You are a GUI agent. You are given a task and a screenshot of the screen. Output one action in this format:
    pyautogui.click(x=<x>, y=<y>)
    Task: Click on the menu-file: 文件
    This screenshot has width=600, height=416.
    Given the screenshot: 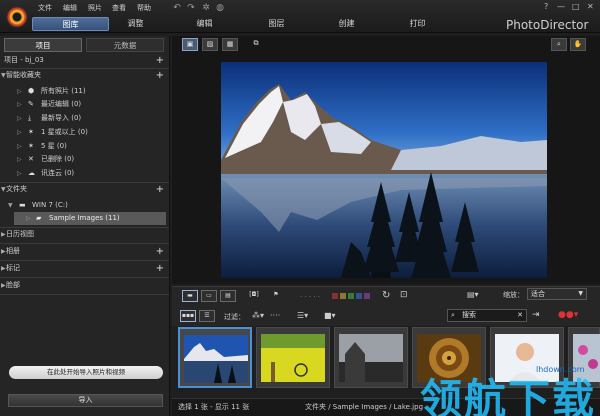 What is the action you would take?
    pyautogui.click(x=45, y=8)
    